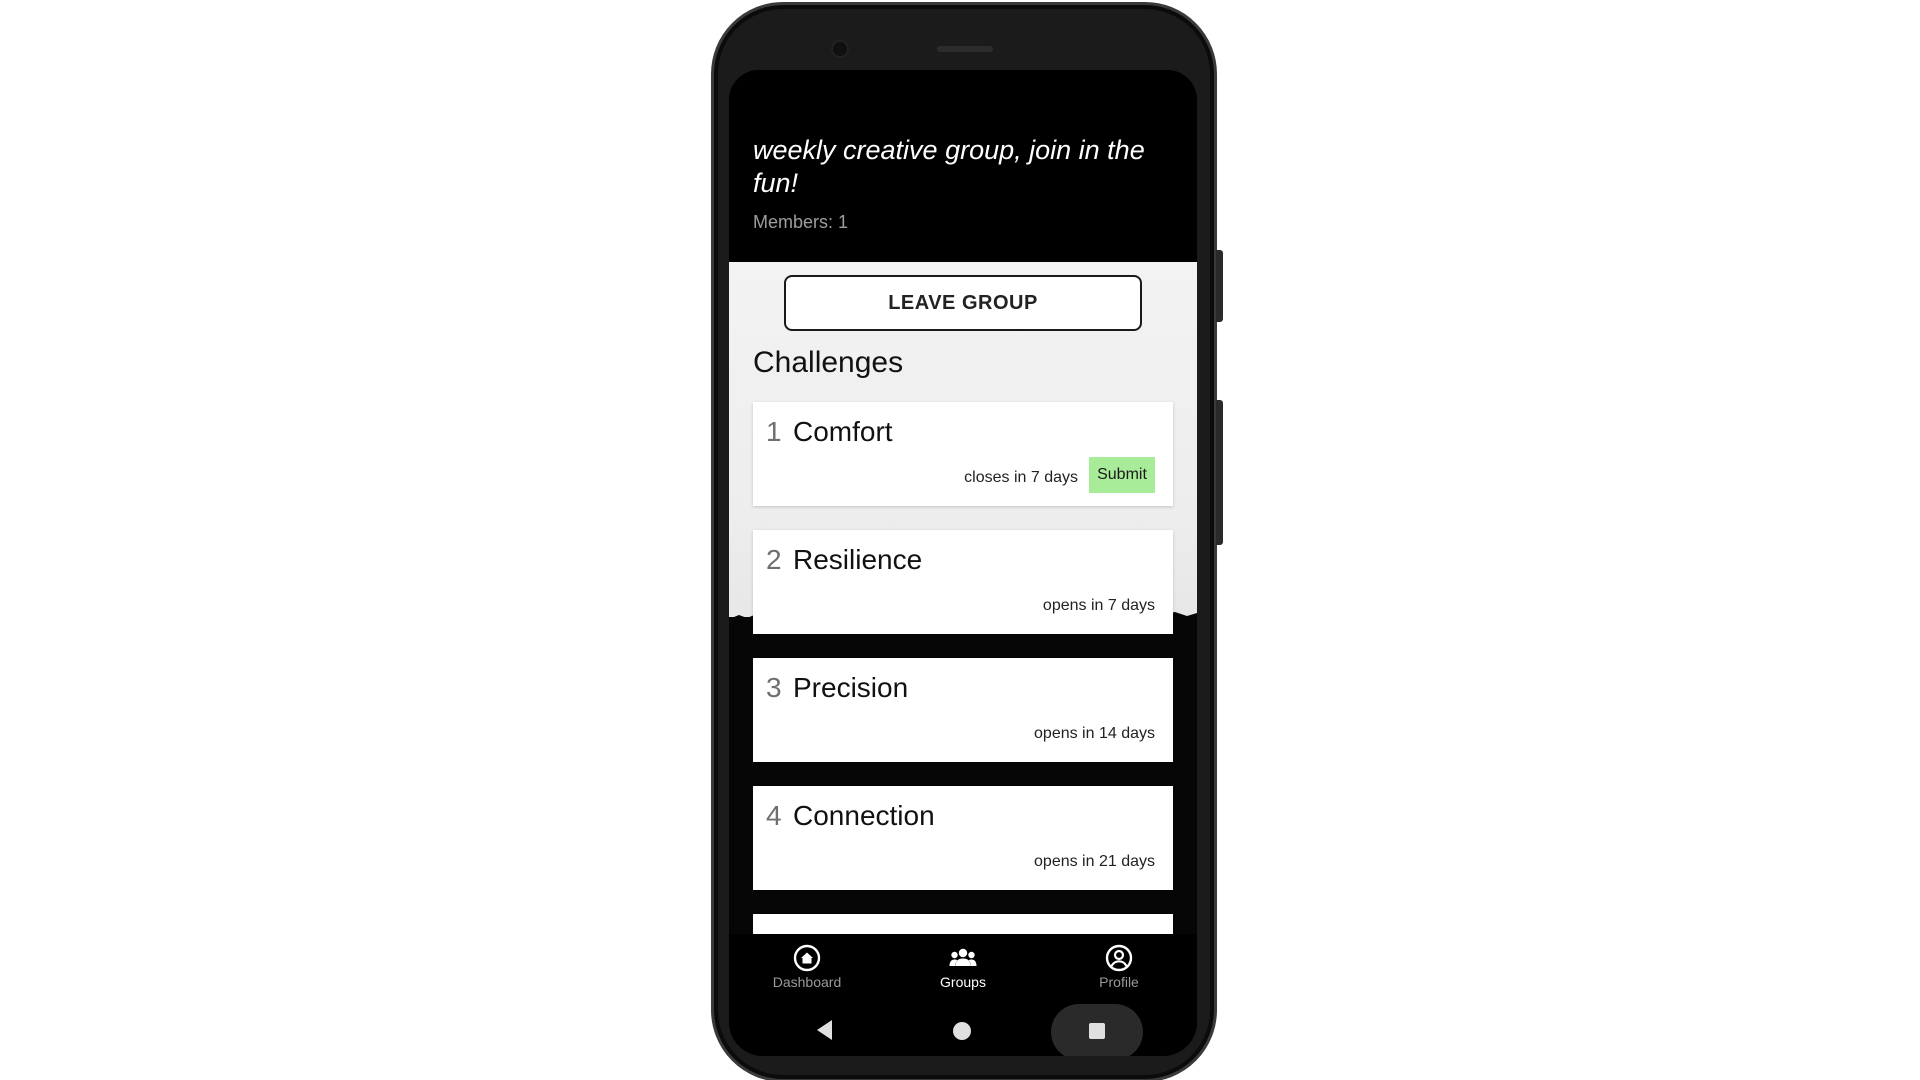 The width and height of the screenshot is (1920, 1080). I want to click on submit-button: Submit, so click(1122, 475).